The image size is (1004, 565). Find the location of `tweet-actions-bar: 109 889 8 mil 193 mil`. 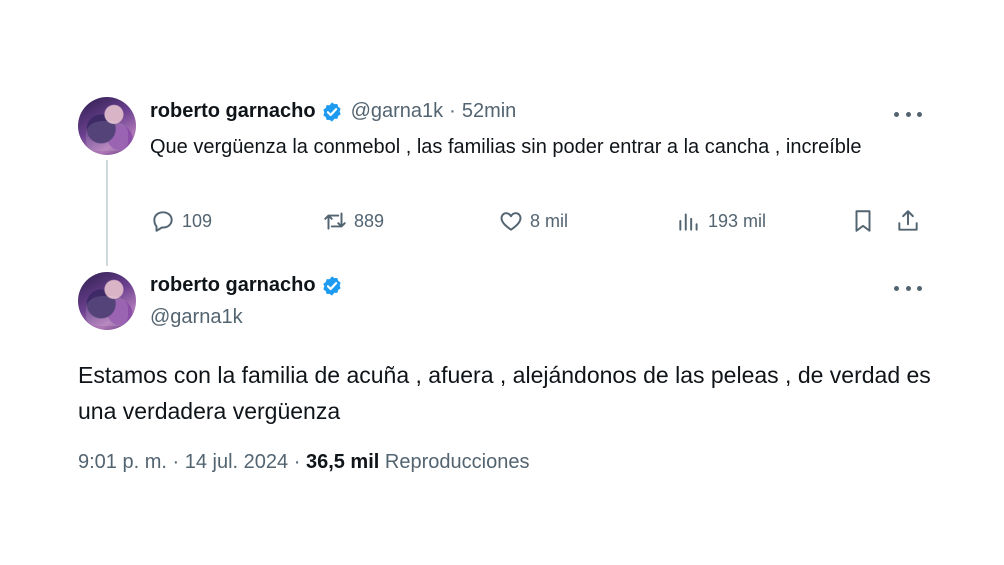

tweet-actions-bar: 109 889 8 mil 193 mil is located at coordinates (537, 223).